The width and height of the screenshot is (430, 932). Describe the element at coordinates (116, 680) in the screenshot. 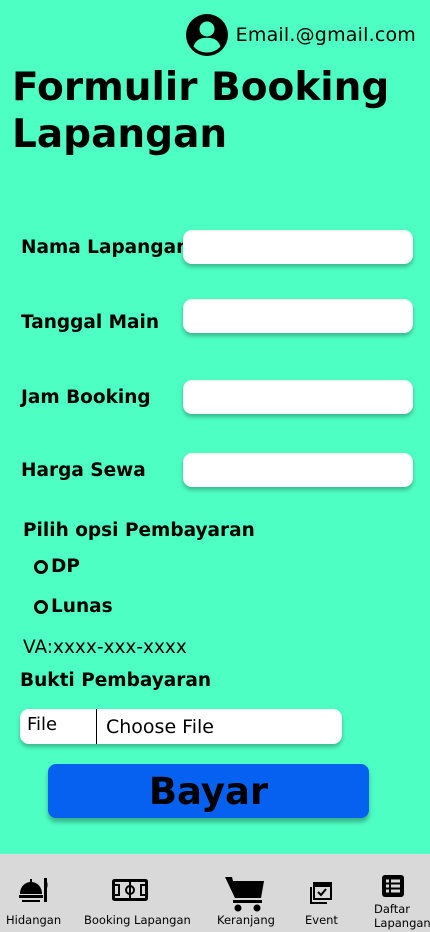

I see `payment-proof-label: Bukti Pembayaran` at that location.